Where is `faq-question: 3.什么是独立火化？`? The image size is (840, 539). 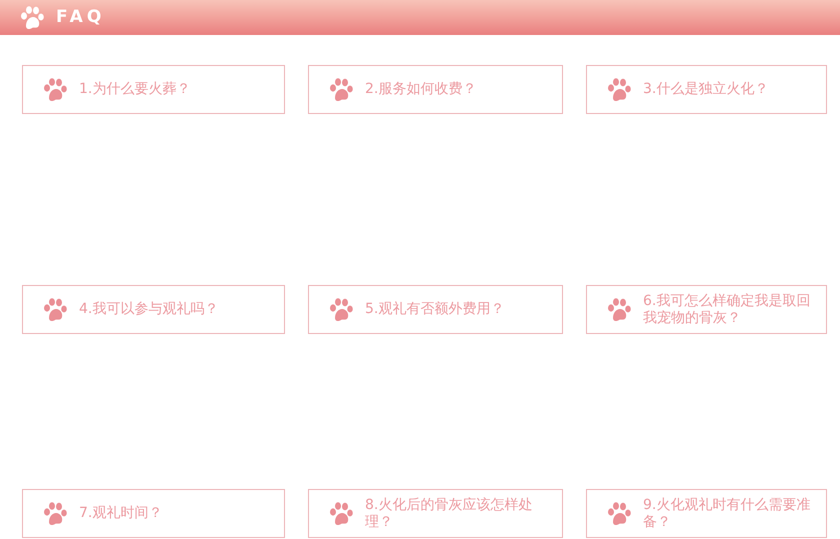
faq-question: 3.什么是独立火化？ is located at coordinates (705, 89).